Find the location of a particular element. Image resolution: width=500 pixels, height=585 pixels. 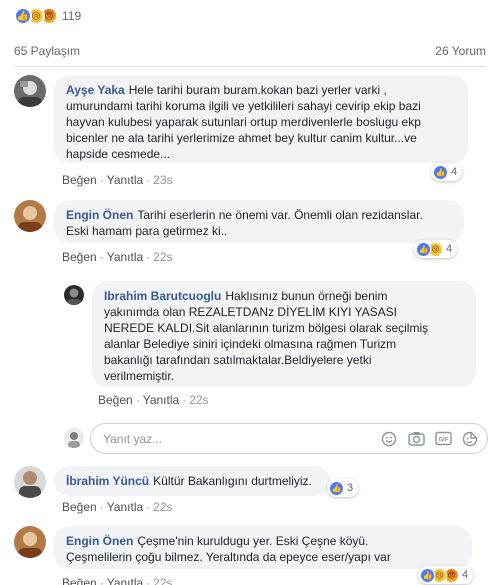

emoji-icon is located at coordinates (389, 439).